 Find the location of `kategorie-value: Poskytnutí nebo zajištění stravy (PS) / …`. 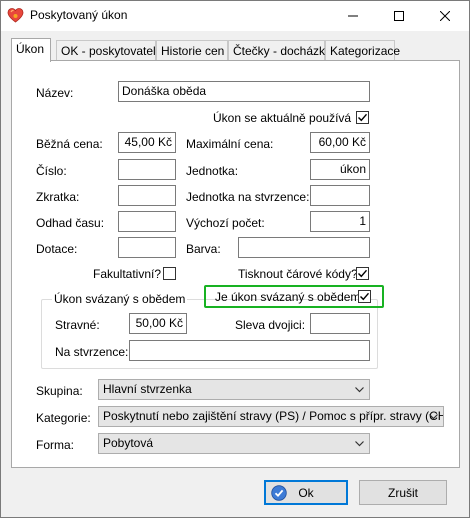

kategorie-value: Poskytnutí nebo zajištění stravy (PS) / … is located at coordinates (273, 416).